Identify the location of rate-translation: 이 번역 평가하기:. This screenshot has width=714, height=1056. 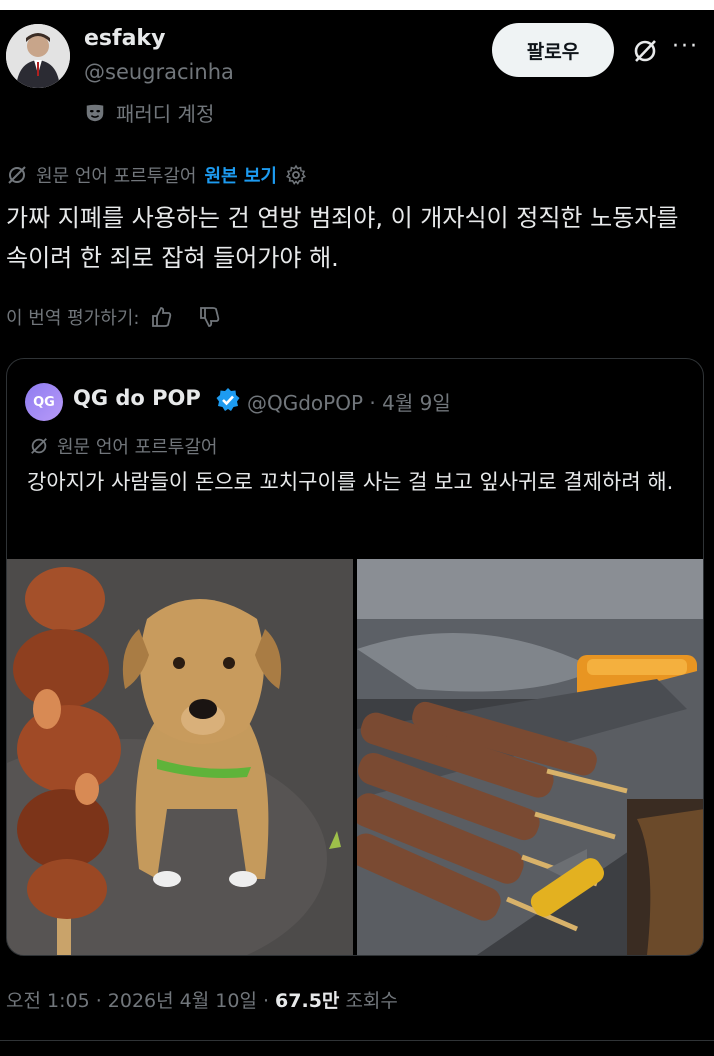
(113, 317).